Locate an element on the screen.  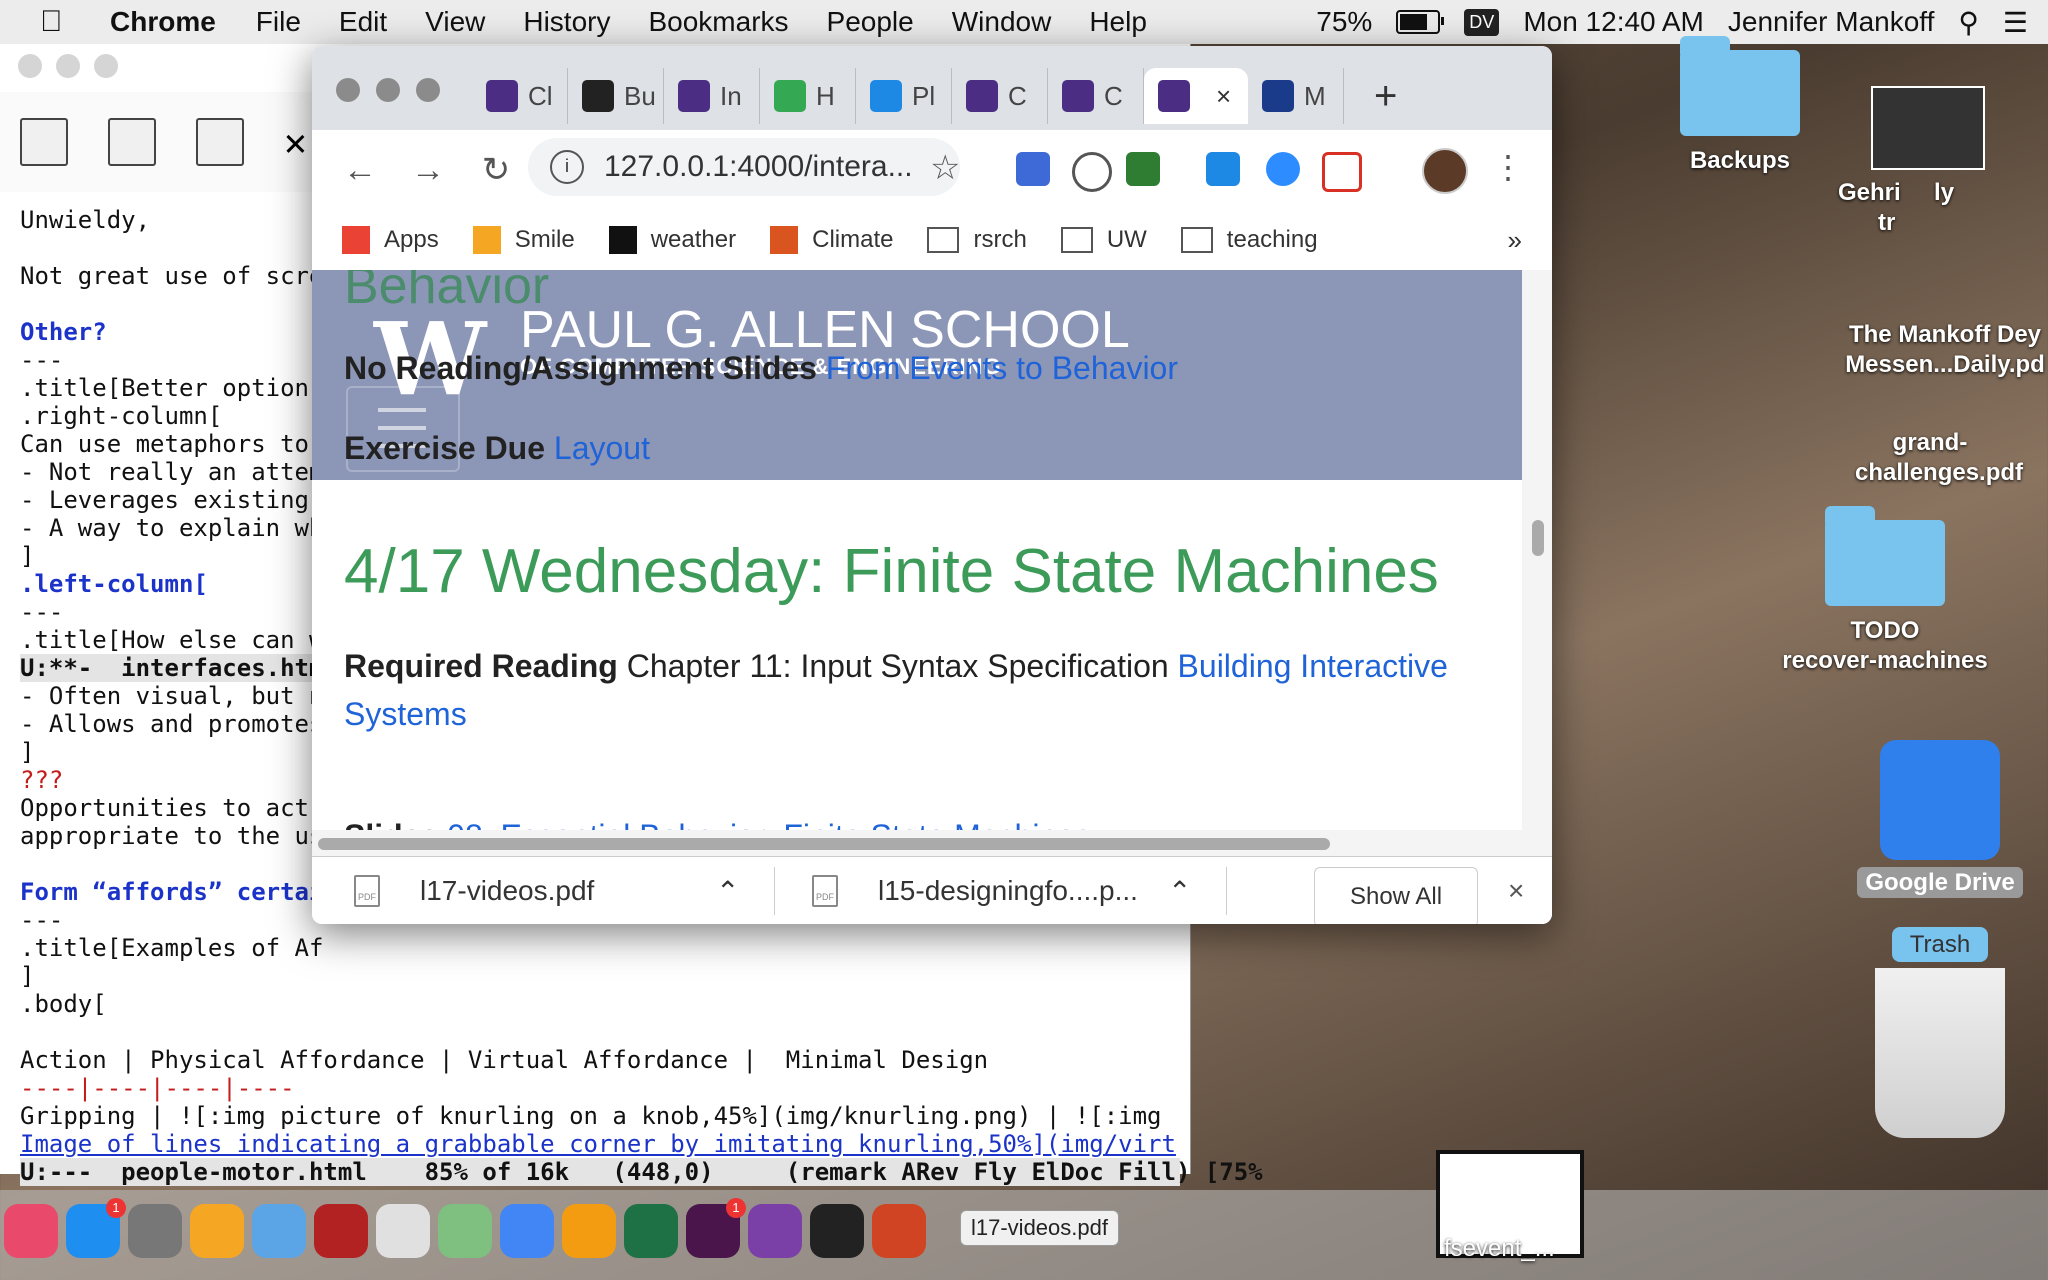
back-icon: ← is located at coordinates (360, 170).